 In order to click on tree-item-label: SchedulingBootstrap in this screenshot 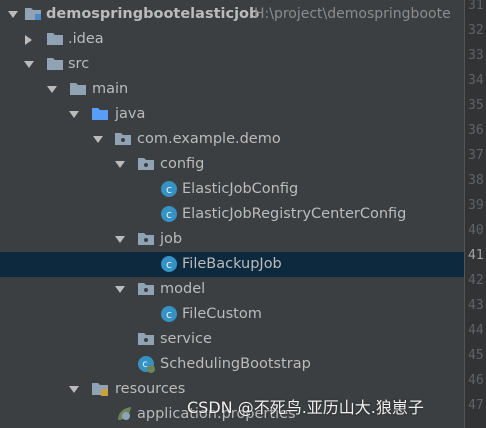, I will do `click(235, 364)`.